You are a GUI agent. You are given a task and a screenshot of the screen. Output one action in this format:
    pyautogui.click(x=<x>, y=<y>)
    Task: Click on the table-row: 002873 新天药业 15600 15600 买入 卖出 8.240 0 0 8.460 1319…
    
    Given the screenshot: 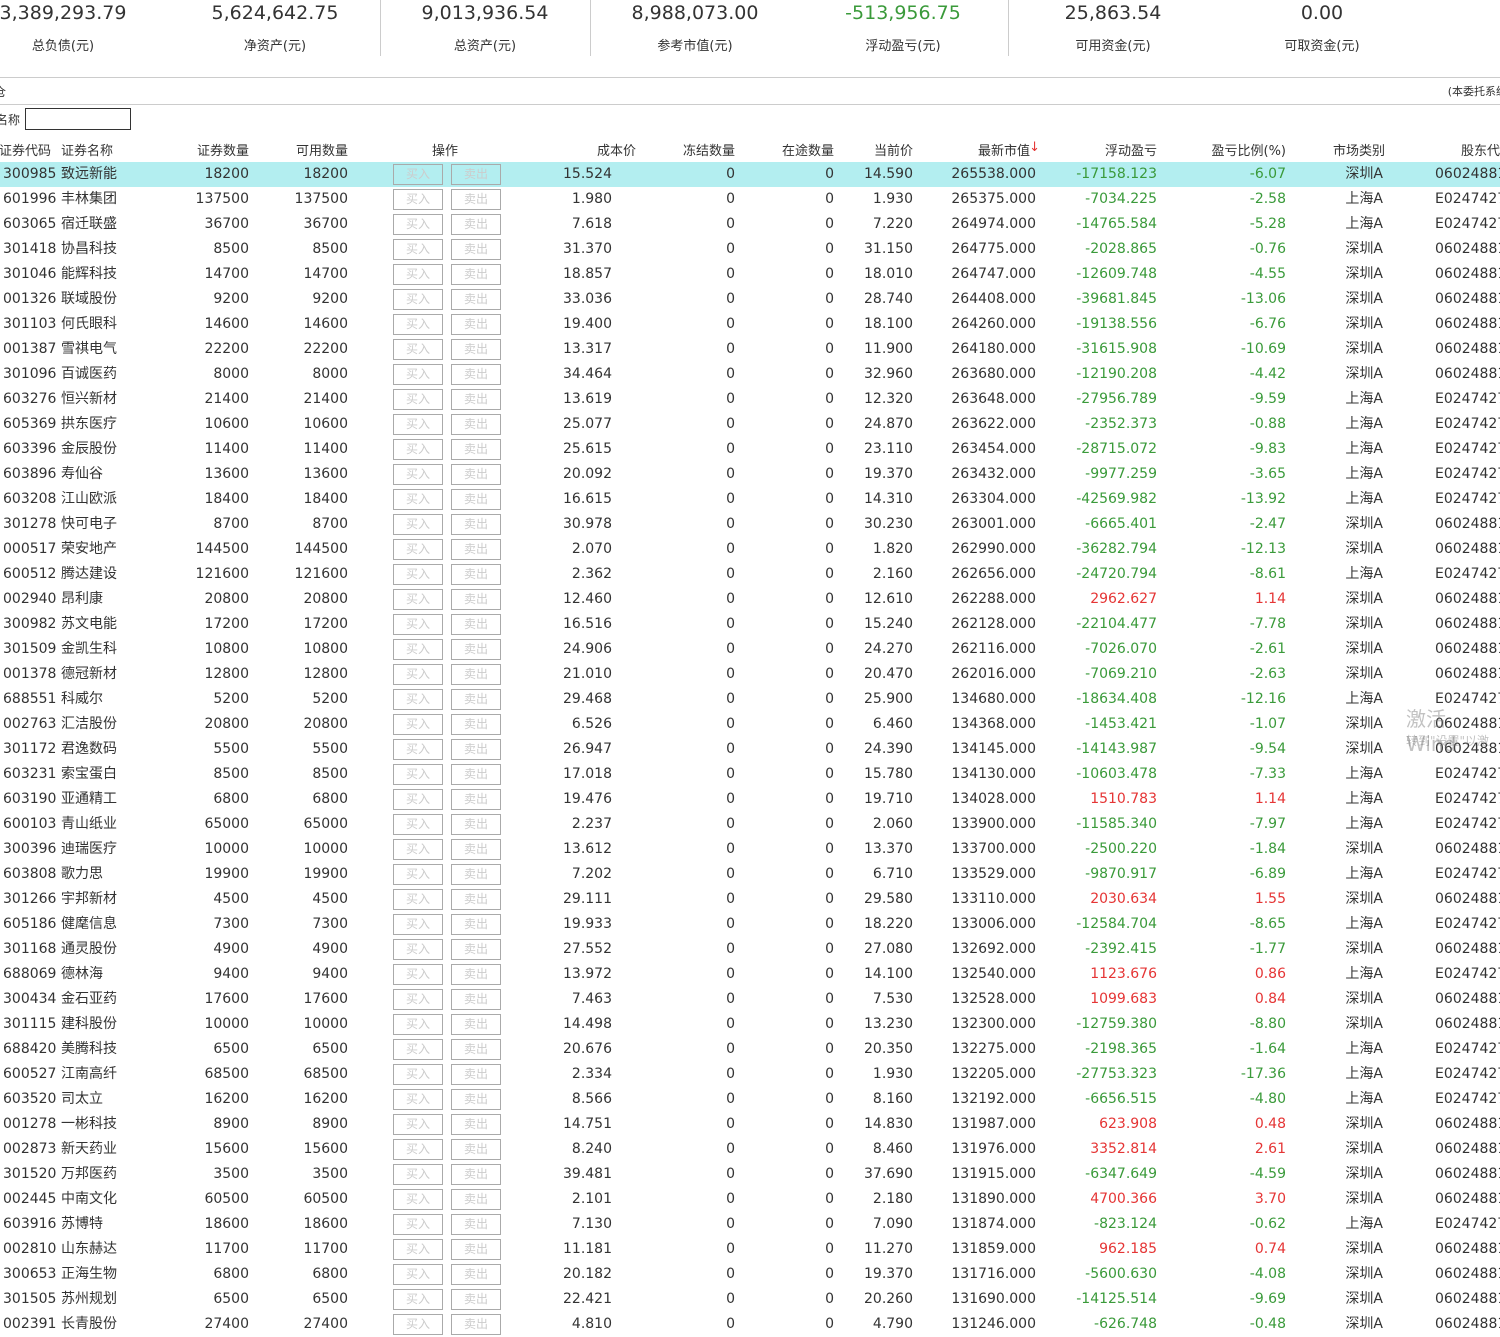 What is the action you would take?
    pyautogui.click(x=750, y=1149)
    